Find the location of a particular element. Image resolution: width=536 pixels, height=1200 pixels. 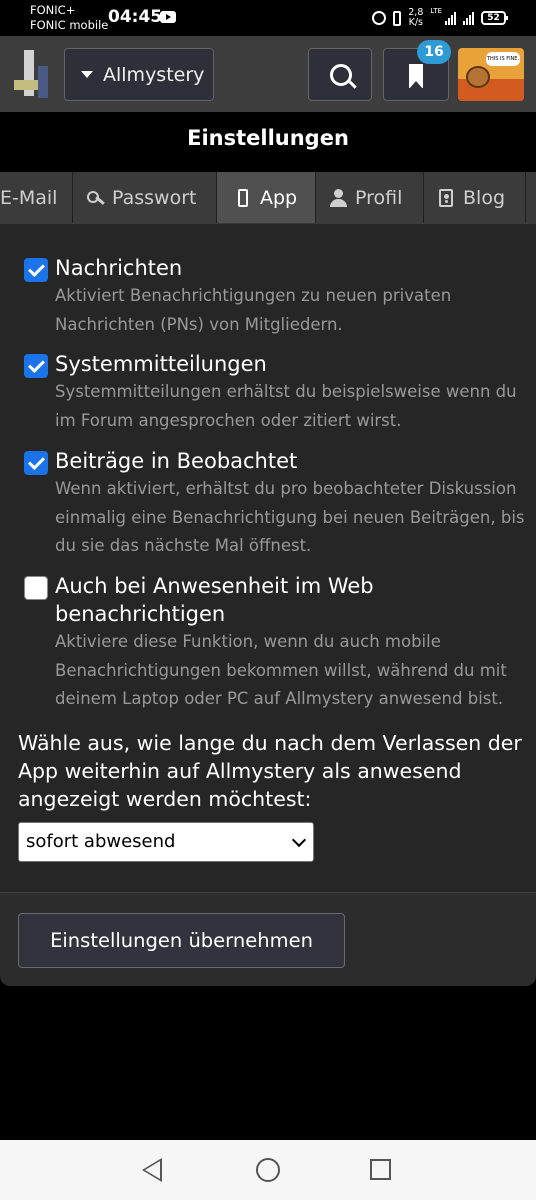

site-name: Allmystery is located at coordinates (154, 74).